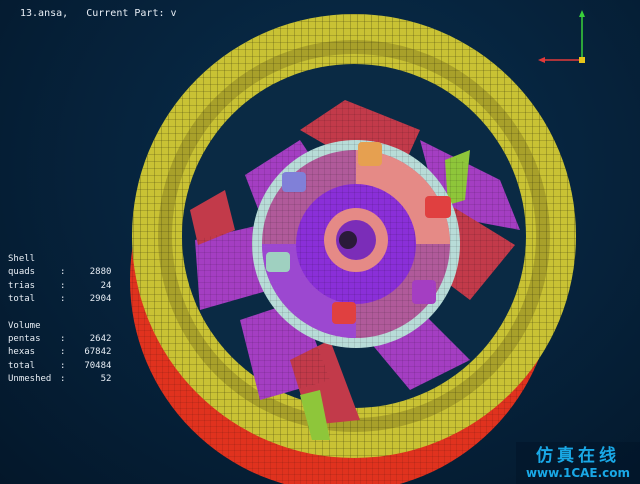 The image size is (640, 484). Describe the element at coordinates (561, 36) in the screenshot. I see `coordinate-axis-triad` at that location.